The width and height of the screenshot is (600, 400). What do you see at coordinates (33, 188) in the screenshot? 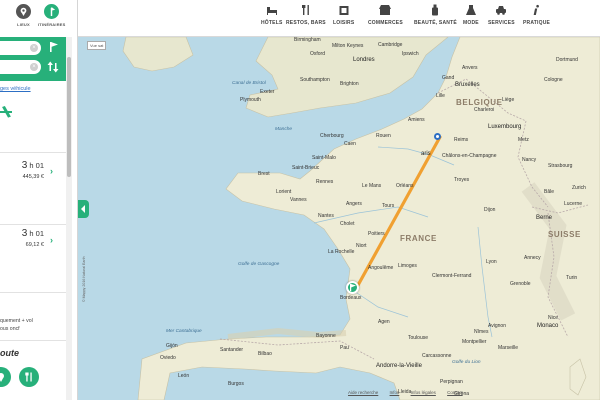
I see `result-row: 3 h 01 445,39 € ›` at bounding box center [33, 188].